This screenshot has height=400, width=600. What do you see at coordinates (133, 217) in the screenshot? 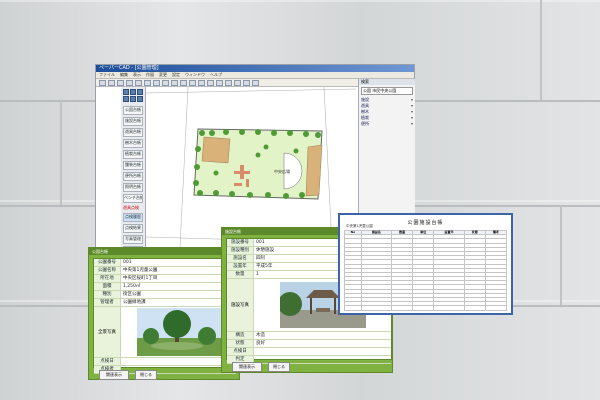
I see `side-sub-button: 点検履歴` at bounding box center [133, 217].